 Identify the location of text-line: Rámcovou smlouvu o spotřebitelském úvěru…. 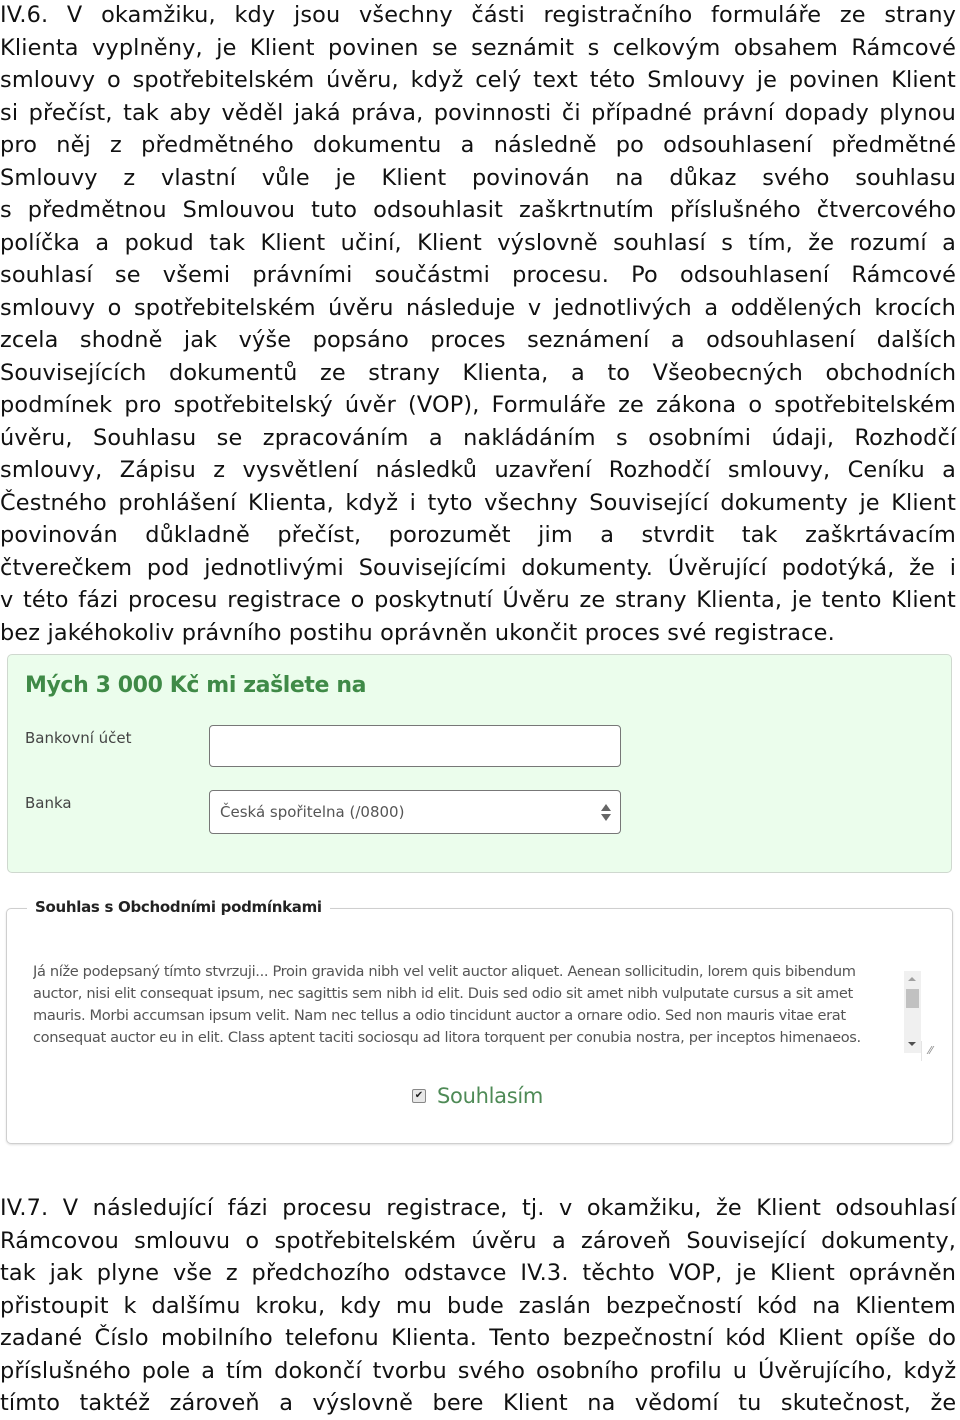
(478, 1240).